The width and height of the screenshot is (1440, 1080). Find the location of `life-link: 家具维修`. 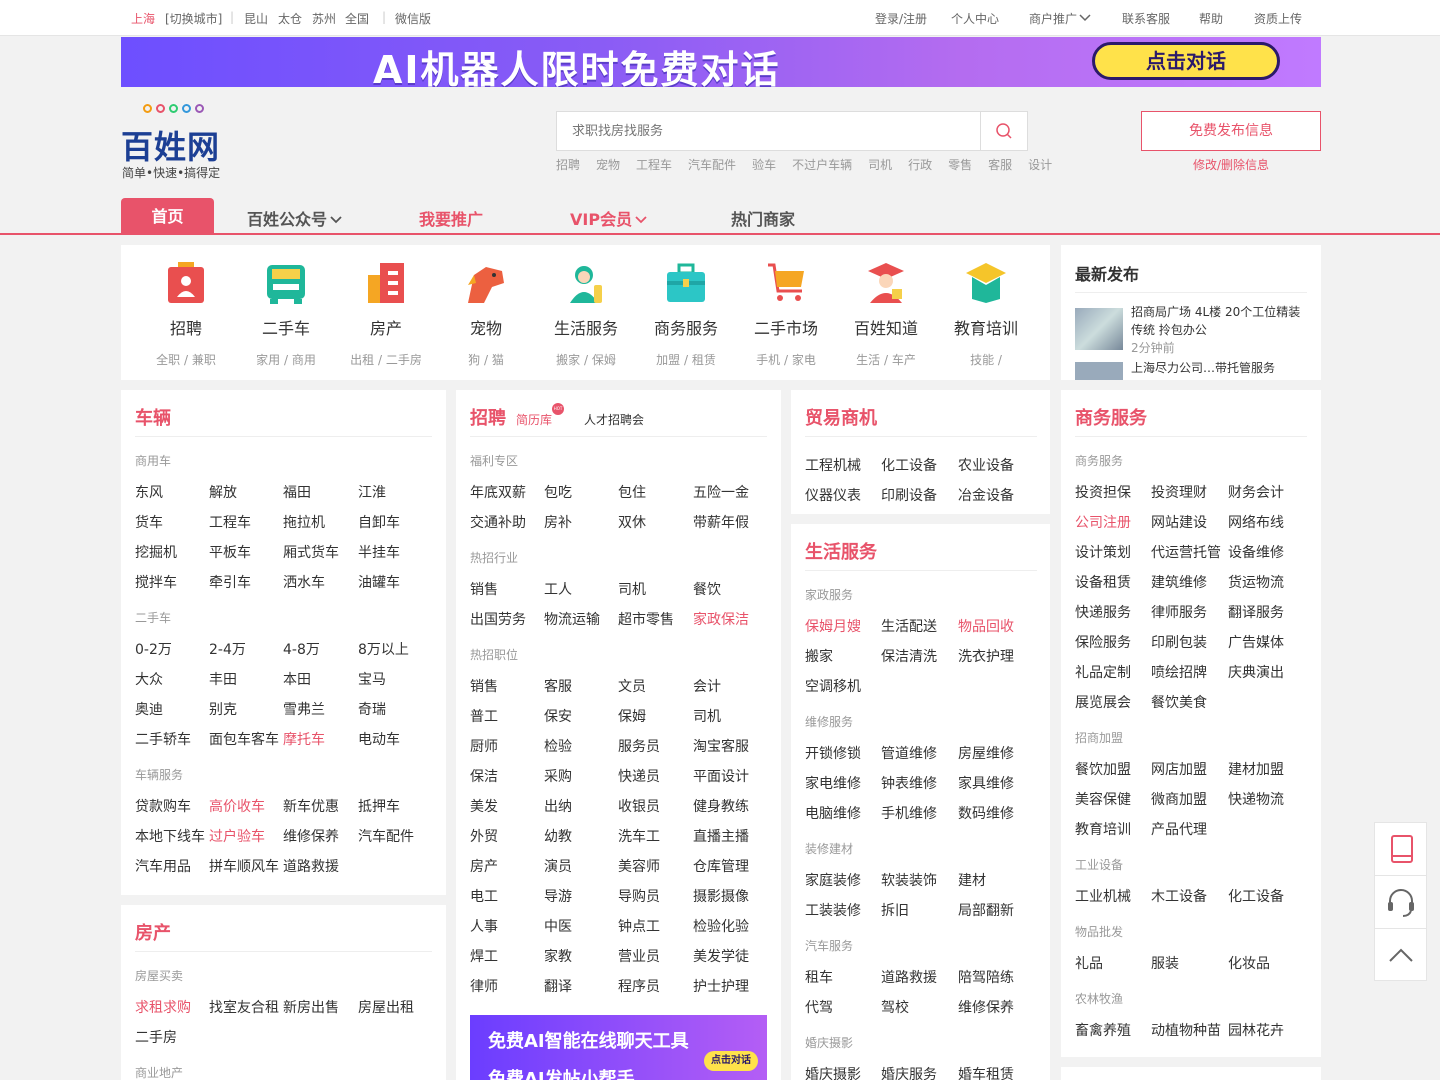

life-link: 家具维修 is located at coordinates (986, 783).